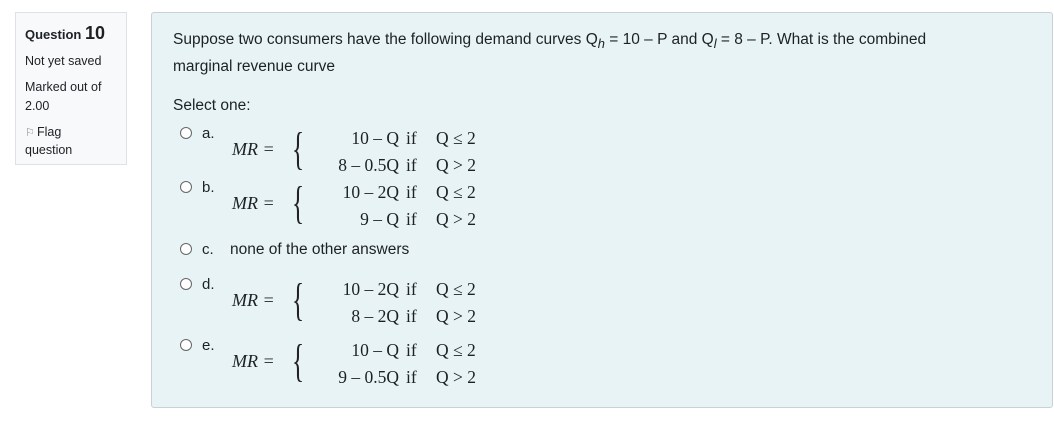 The height and width of the screenshot is (440, 1054). I want to click on question-text-part: = 10 – P and Q, so click(659, 39).